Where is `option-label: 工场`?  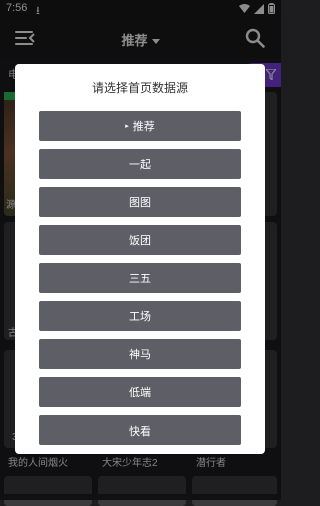 option-label: 工场 is located at coordinates (140, 316).